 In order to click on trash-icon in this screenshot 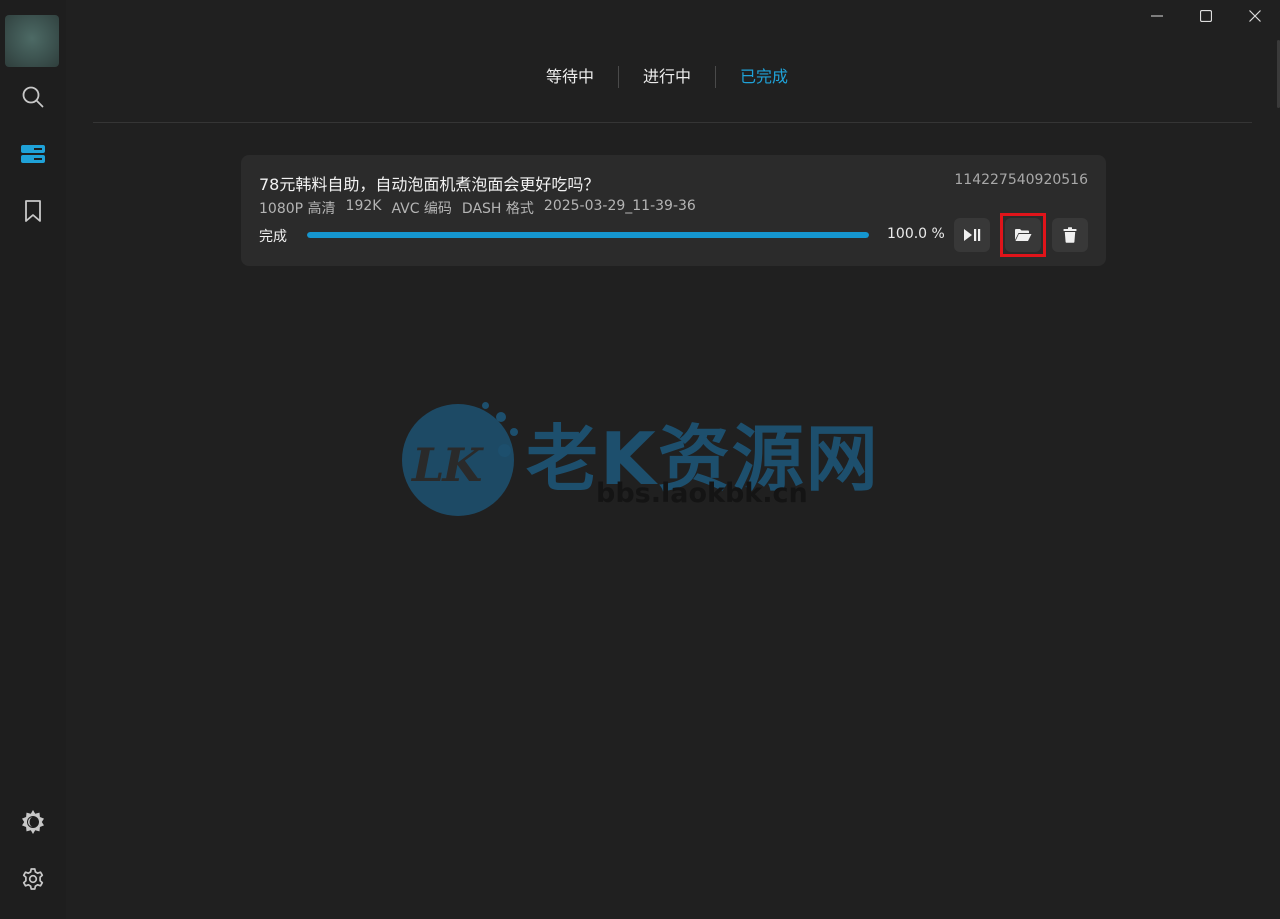, I will do `click(1070, 235)`.